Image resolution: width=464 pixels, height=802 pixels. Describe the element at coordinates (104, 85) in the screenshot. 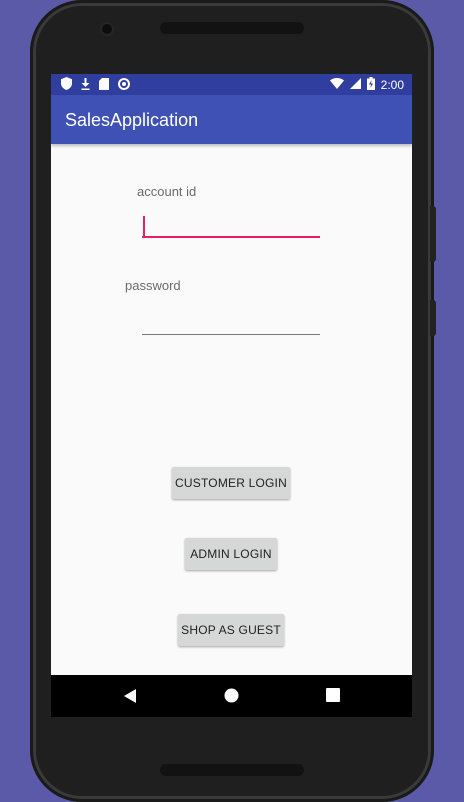

I see `sd-card-icon` at that location.